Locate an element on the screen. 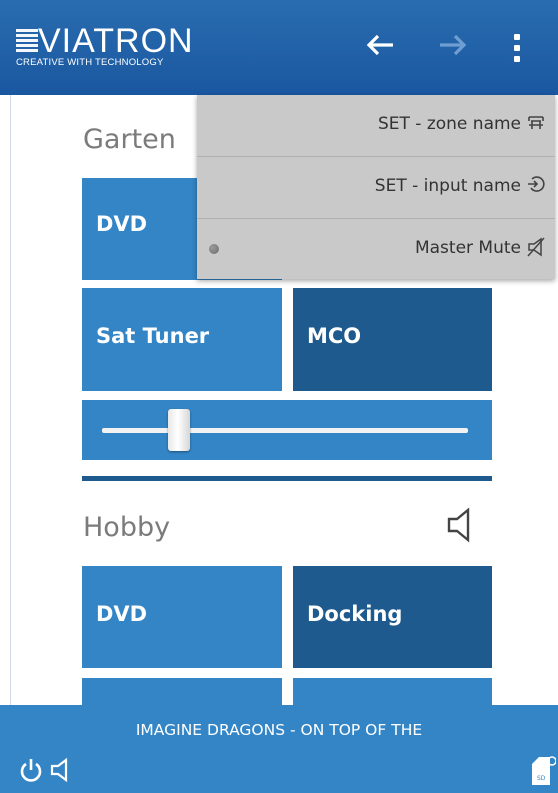  mute-icon is located at coordinates (536, 247).